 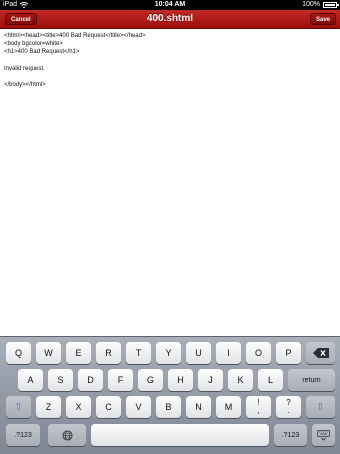 I want to click on key-d: D, so click(x=90, y=380).